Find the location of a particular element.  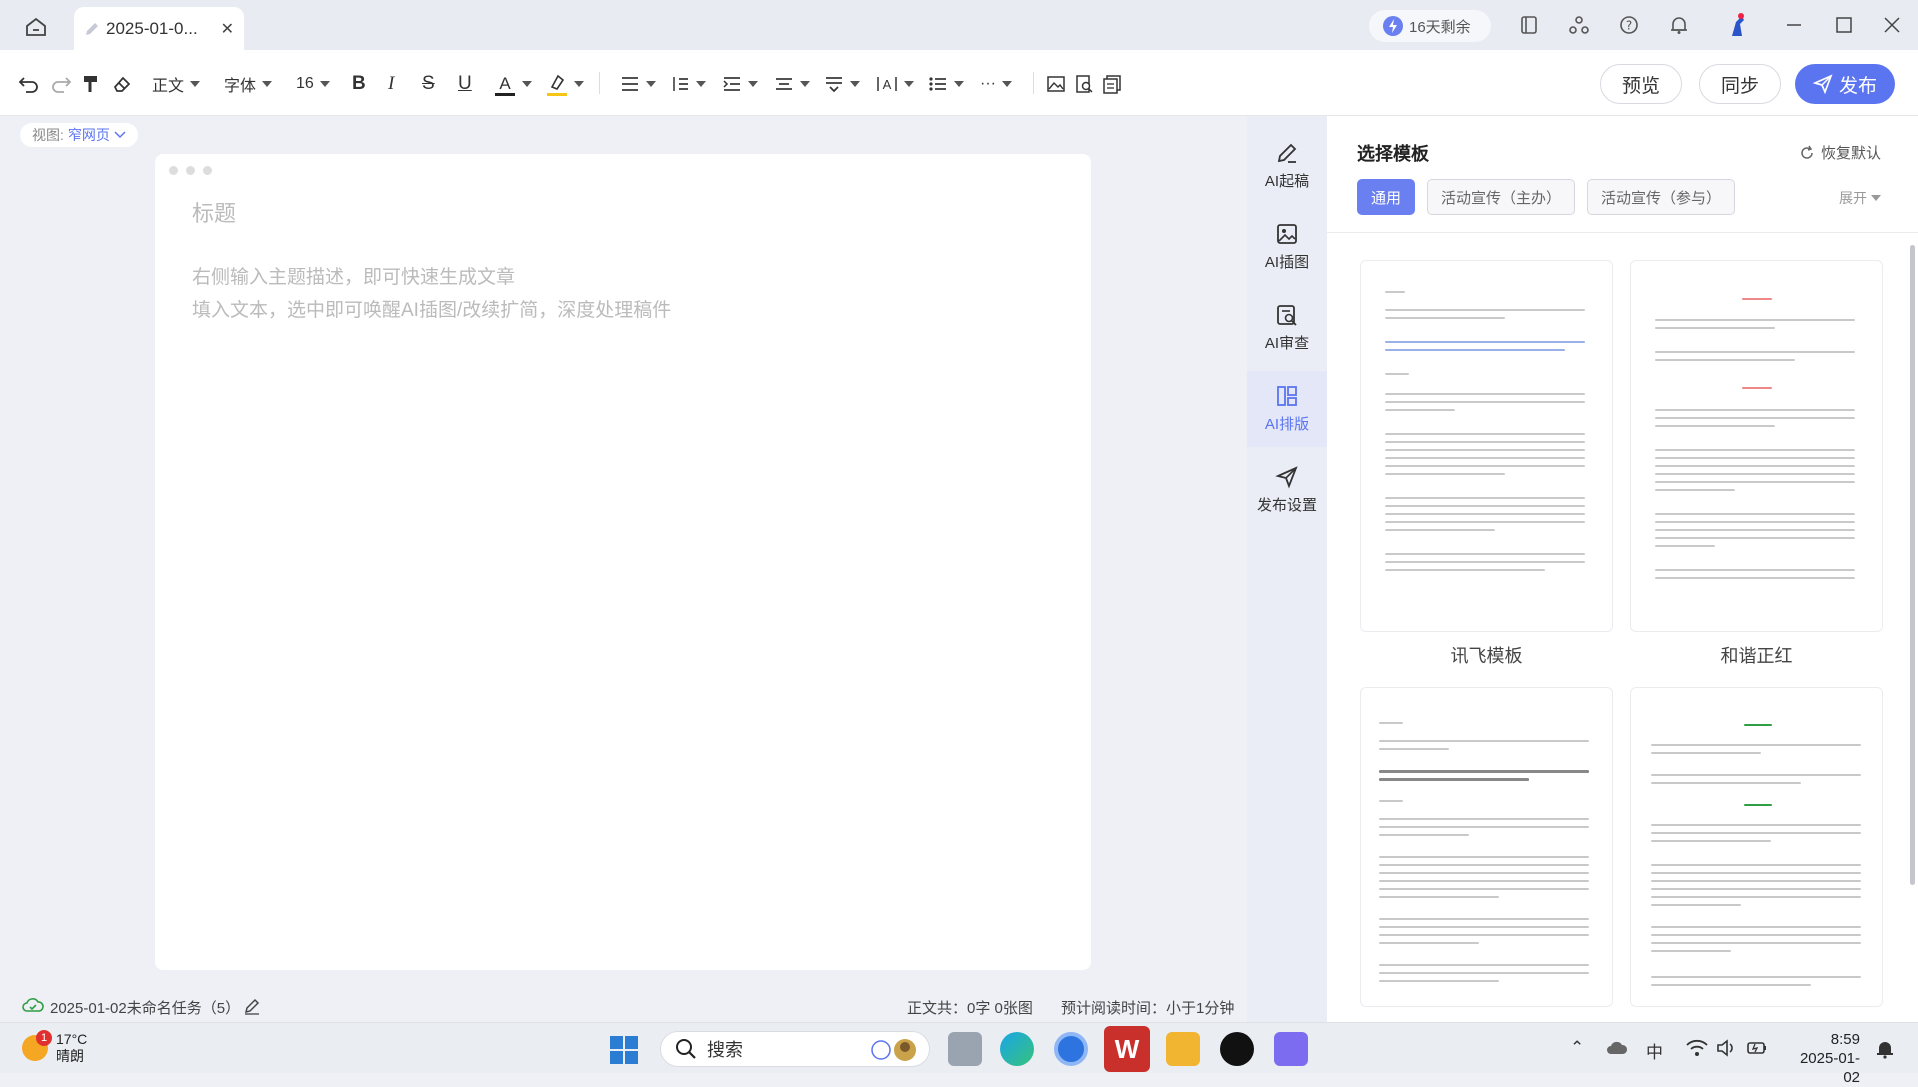

line-height-icon is located at coordinates (680, 84).